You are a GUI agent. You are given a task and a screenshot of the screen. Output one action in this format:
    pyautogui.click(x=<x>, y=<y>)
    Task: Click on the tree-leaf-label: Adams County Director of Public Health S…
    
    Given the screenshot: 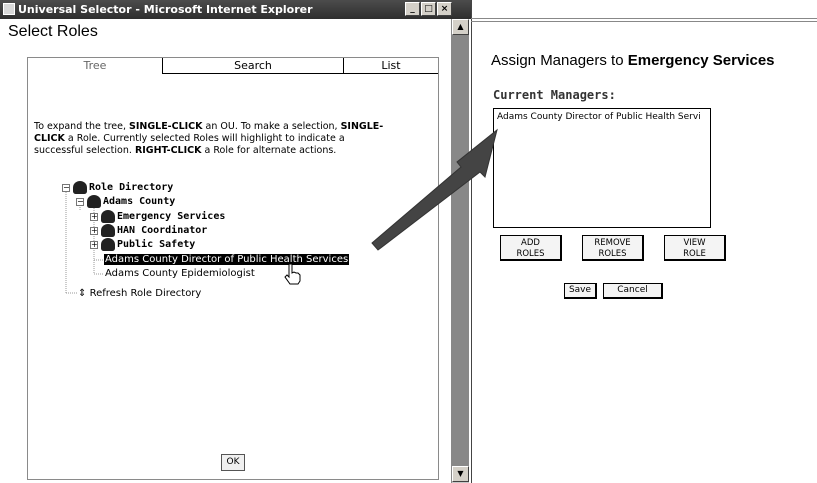 What is the action you would take?
    pyautogui.click(x=227, y=259)
    